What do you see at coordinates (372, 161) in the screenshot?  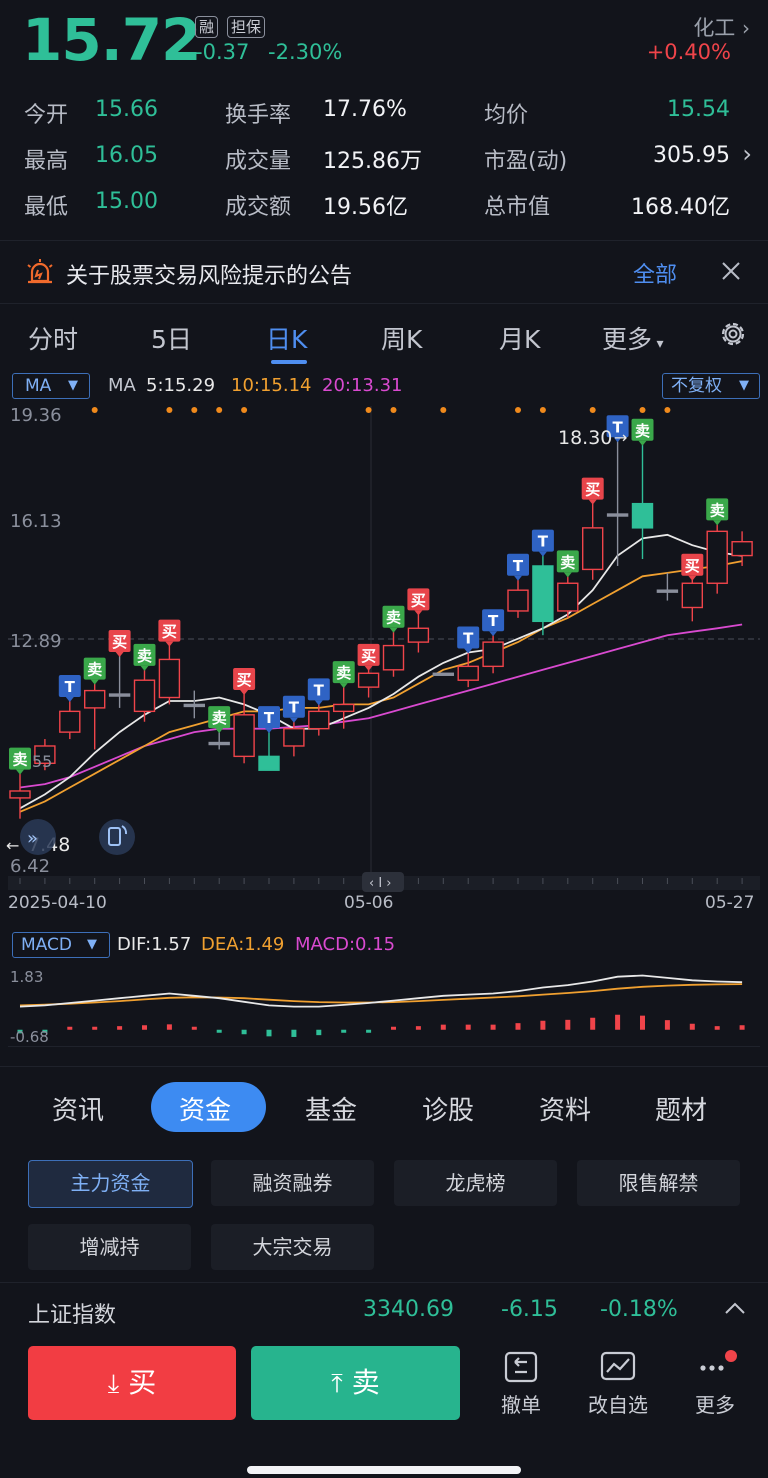 I see `stat-value-volume: 125.86万` at bounding box center [372, 161].